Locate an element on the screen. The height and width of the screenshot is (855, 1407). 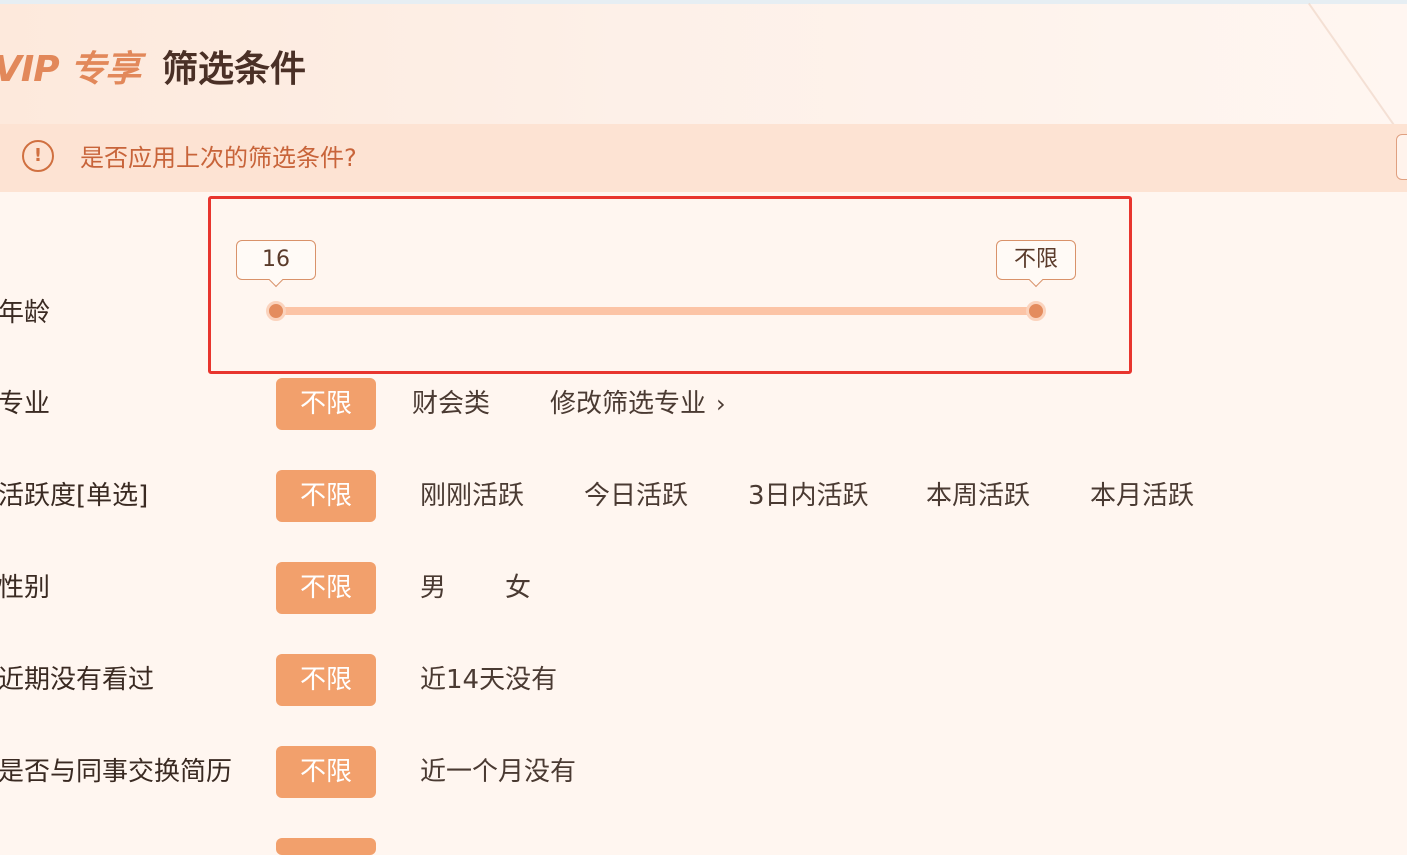
edit-major-link: 修改筛选专业 › is located at coordinates (638, 404).